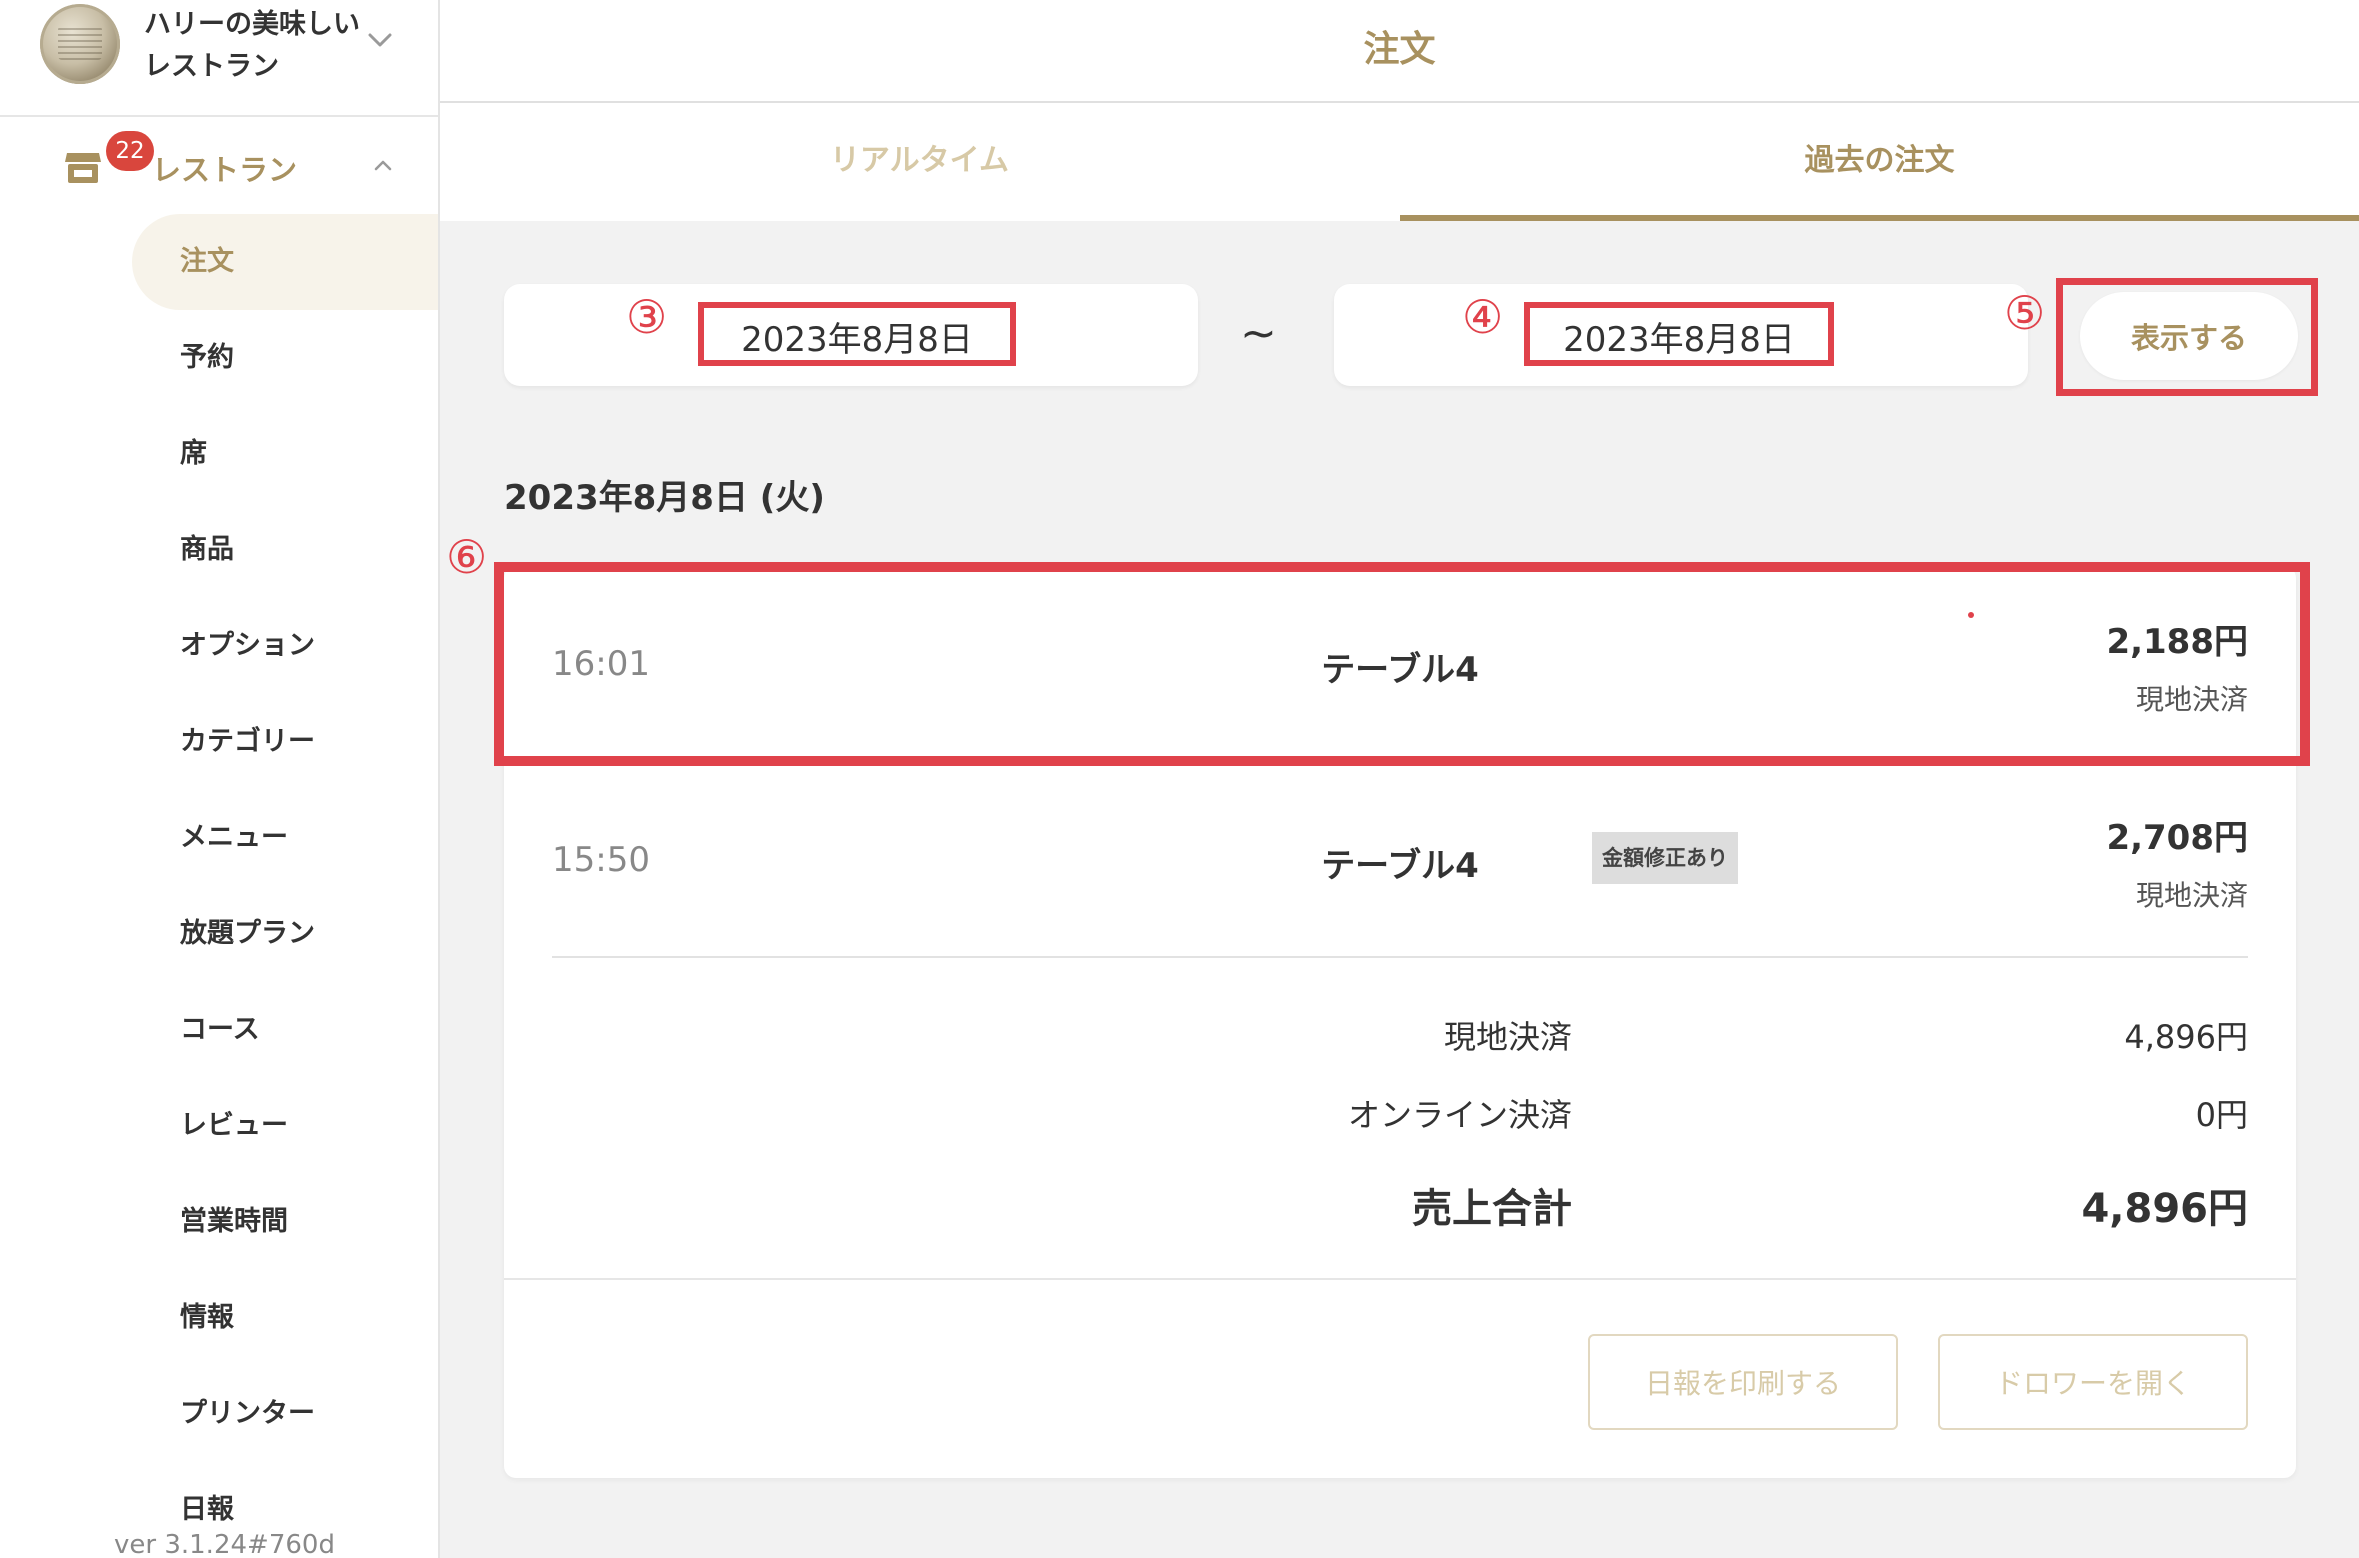  What do you see at coordinates (1665, 858) in the screenshot?
I see `status-badge: 金額修正あり` at bounding box center [1665, 858].